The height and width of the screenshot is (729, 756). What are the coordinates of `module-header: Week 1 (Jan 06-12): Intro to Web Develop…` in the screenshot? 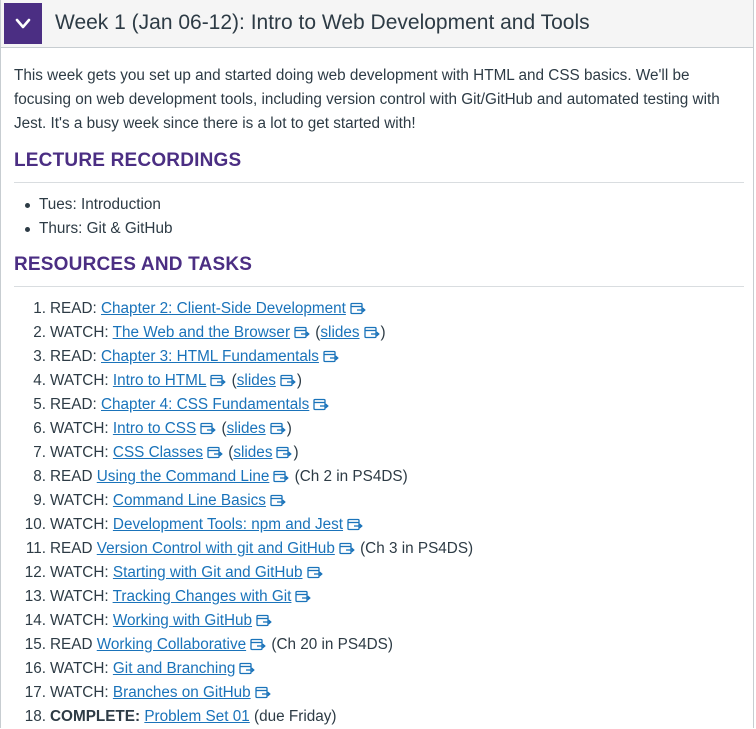 It's located at (377, 24).